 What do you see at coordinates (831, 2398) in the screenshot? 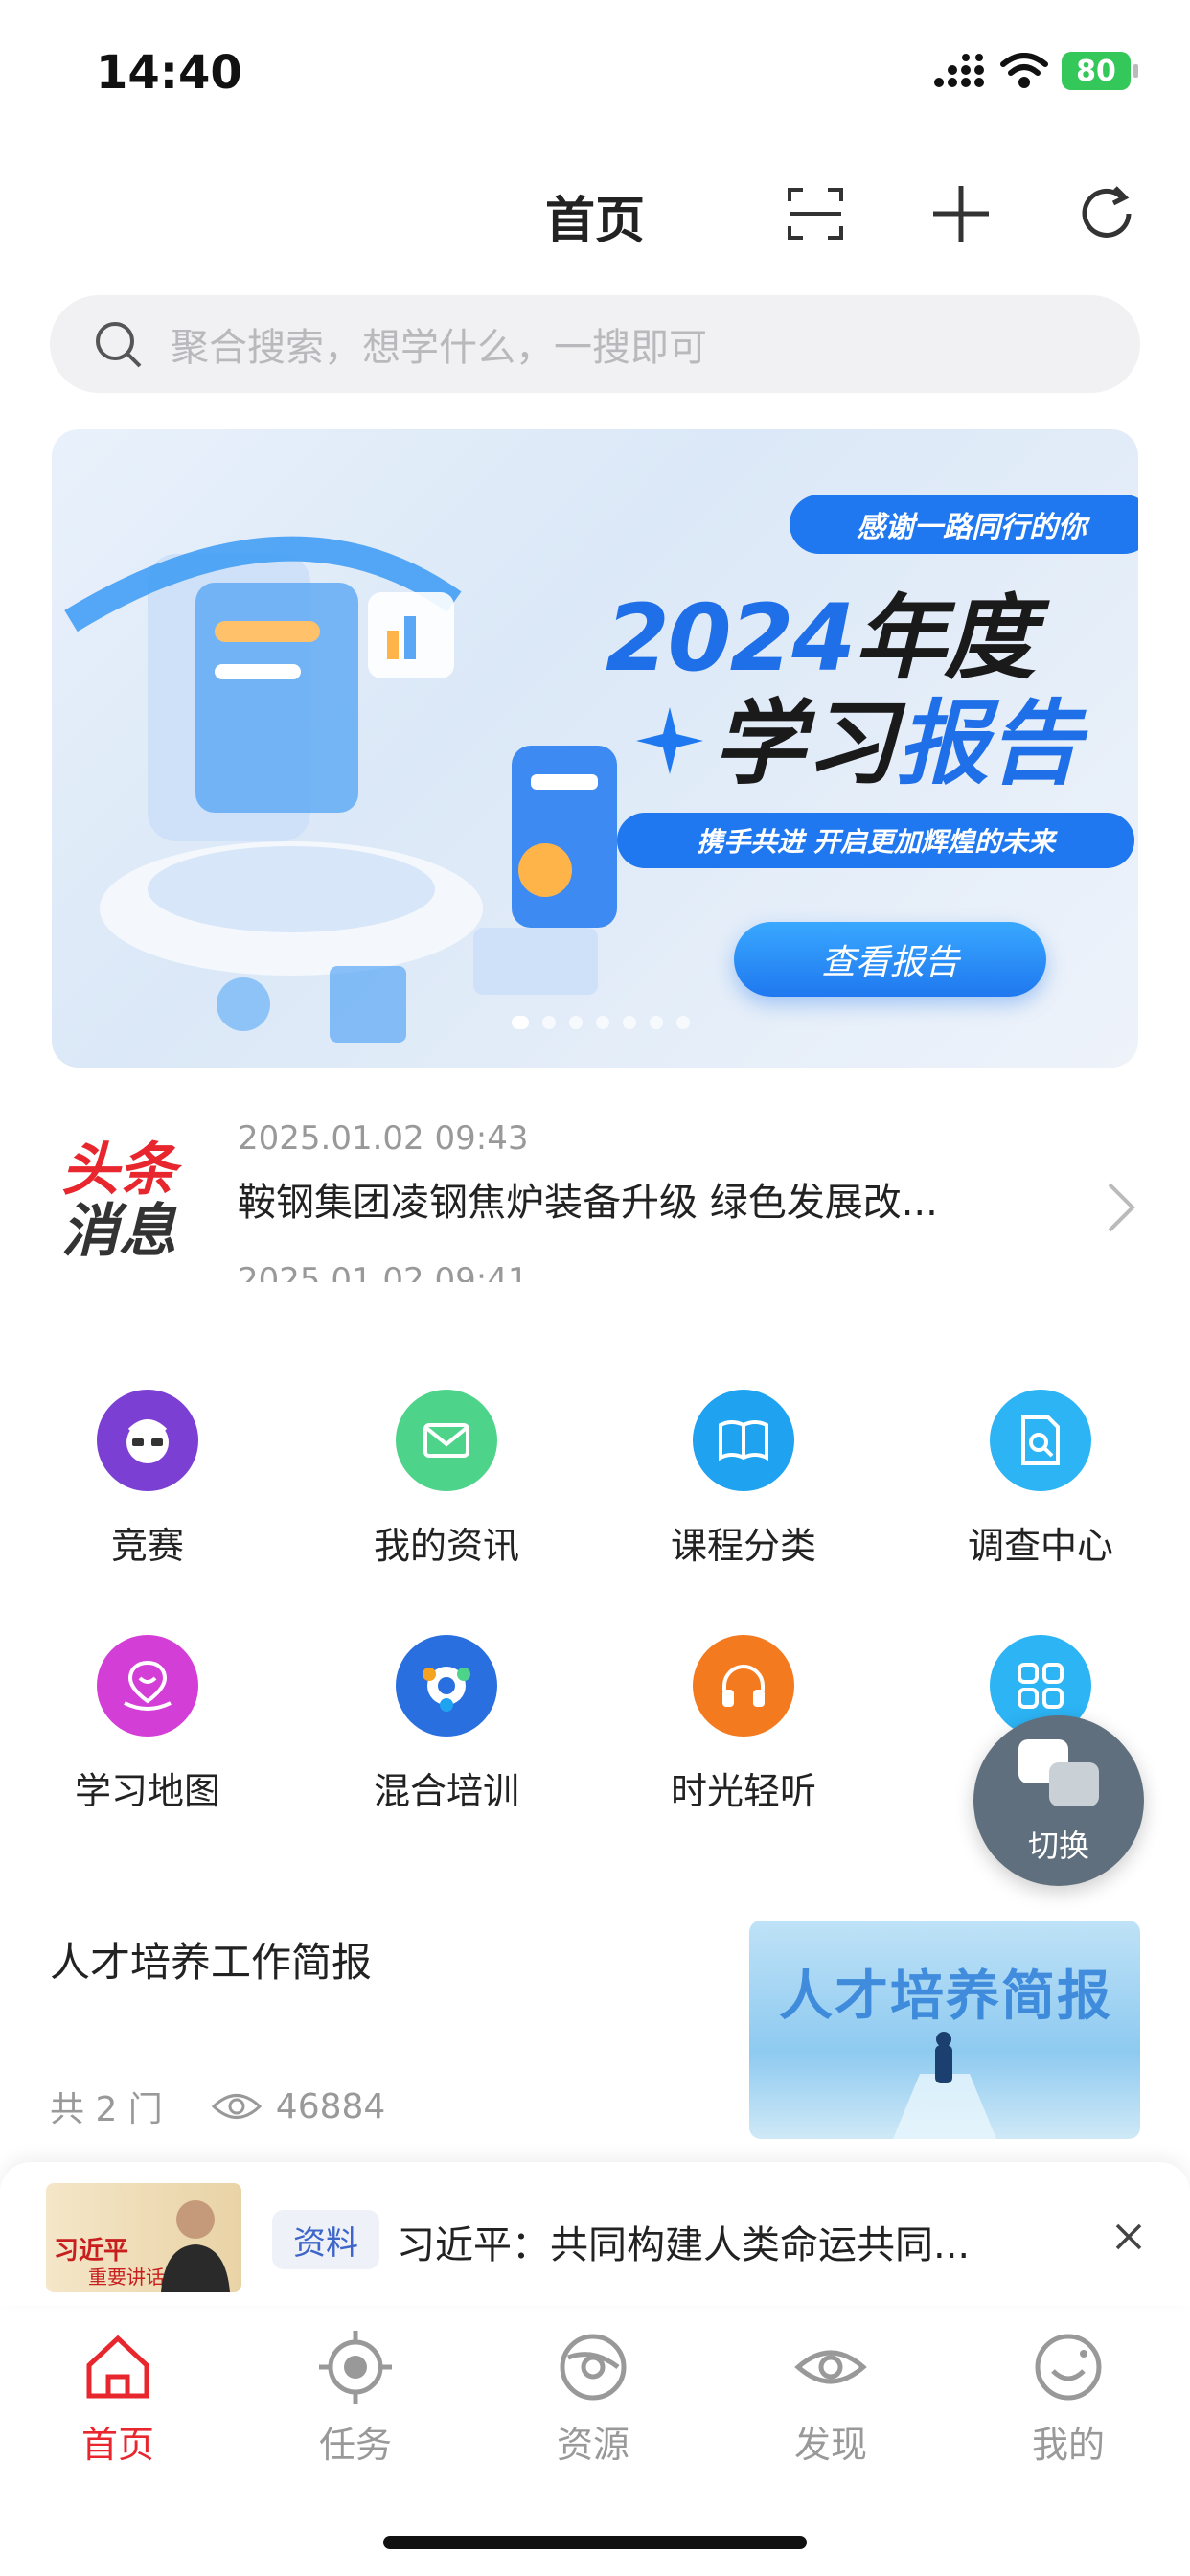
I see `tab-discover: 发现` at bounding box center [831, 2398].